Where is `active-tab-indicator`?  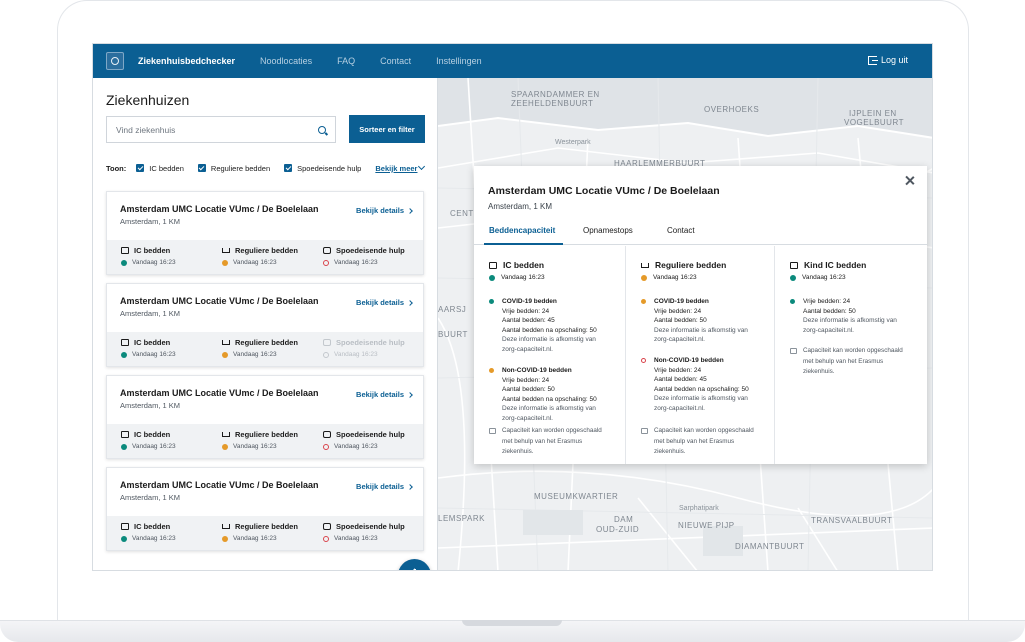 active-tab-indicator is located at coordinates (523, 244).